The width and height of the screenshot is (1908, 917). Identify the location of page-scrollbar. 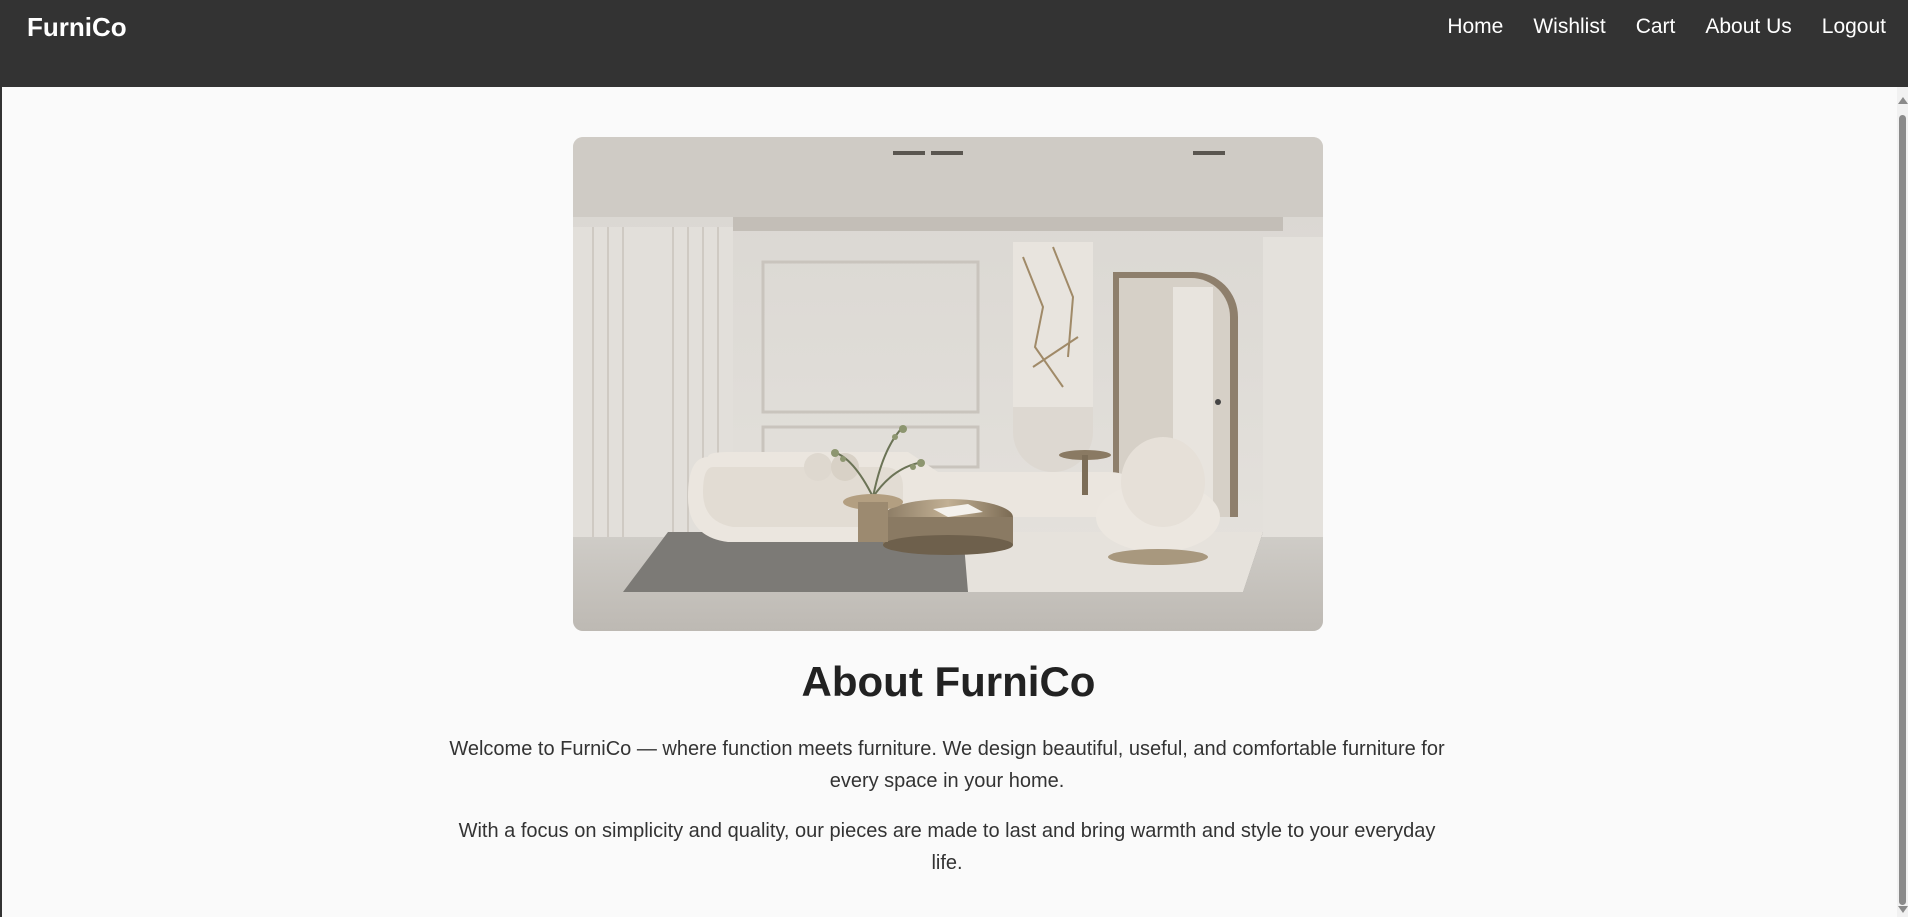
(1902, 502).